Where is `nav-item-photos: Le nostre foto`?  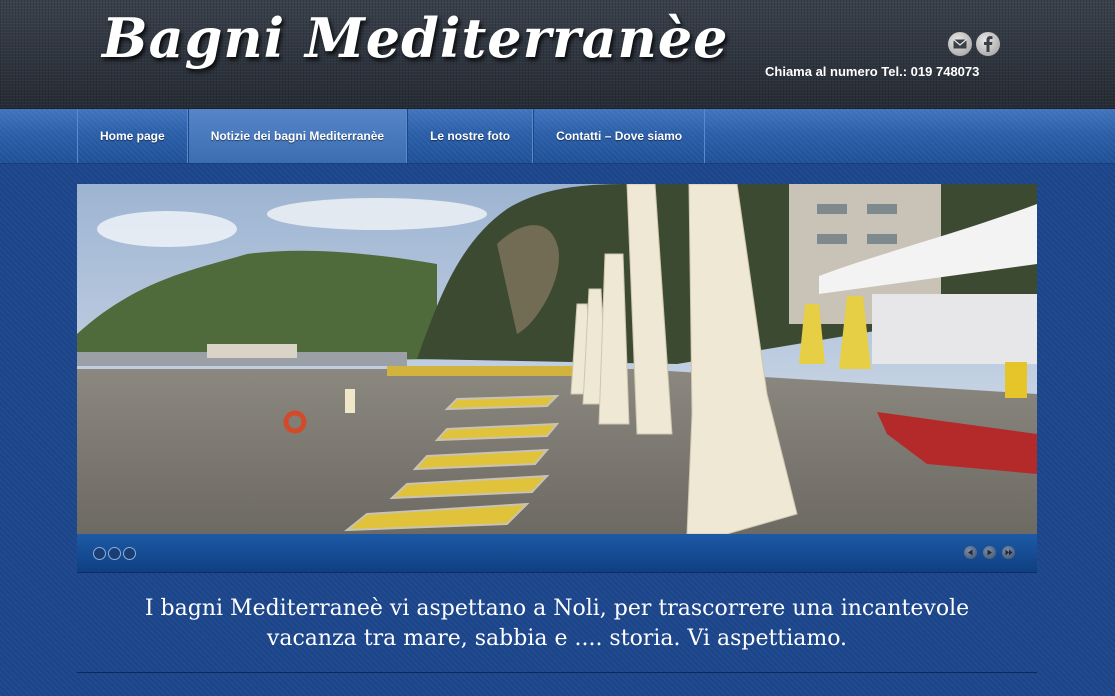
nav-item-photos: Le nostre foto is located at coordinates (470, 136).